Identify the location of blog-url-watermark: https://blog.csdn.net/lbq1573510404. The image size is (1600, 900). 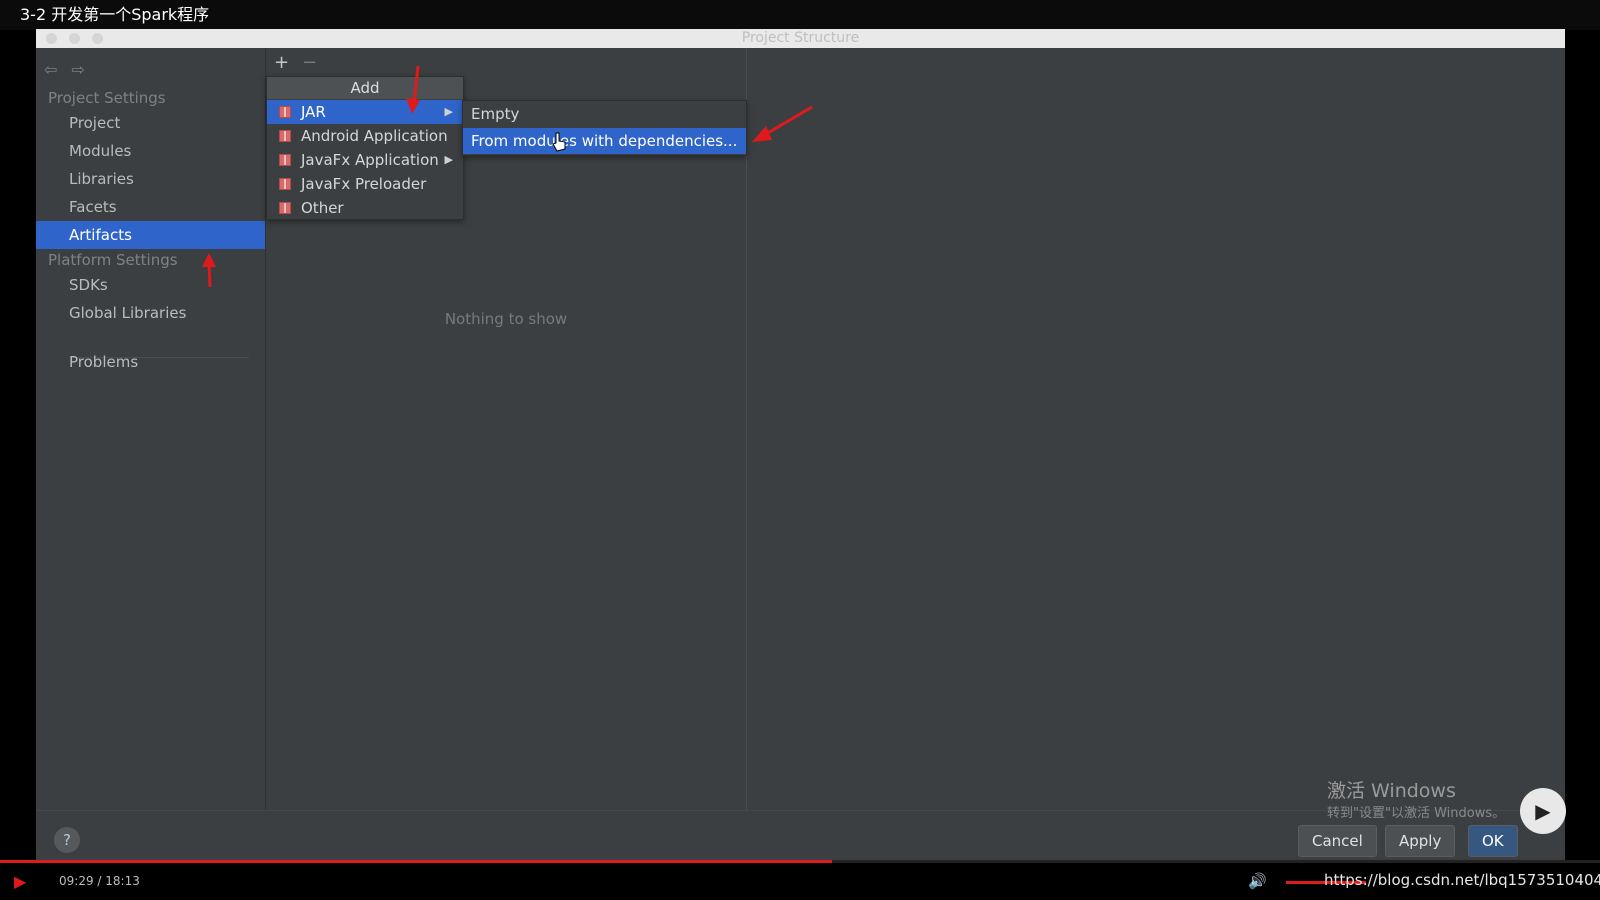
(1462, 880).